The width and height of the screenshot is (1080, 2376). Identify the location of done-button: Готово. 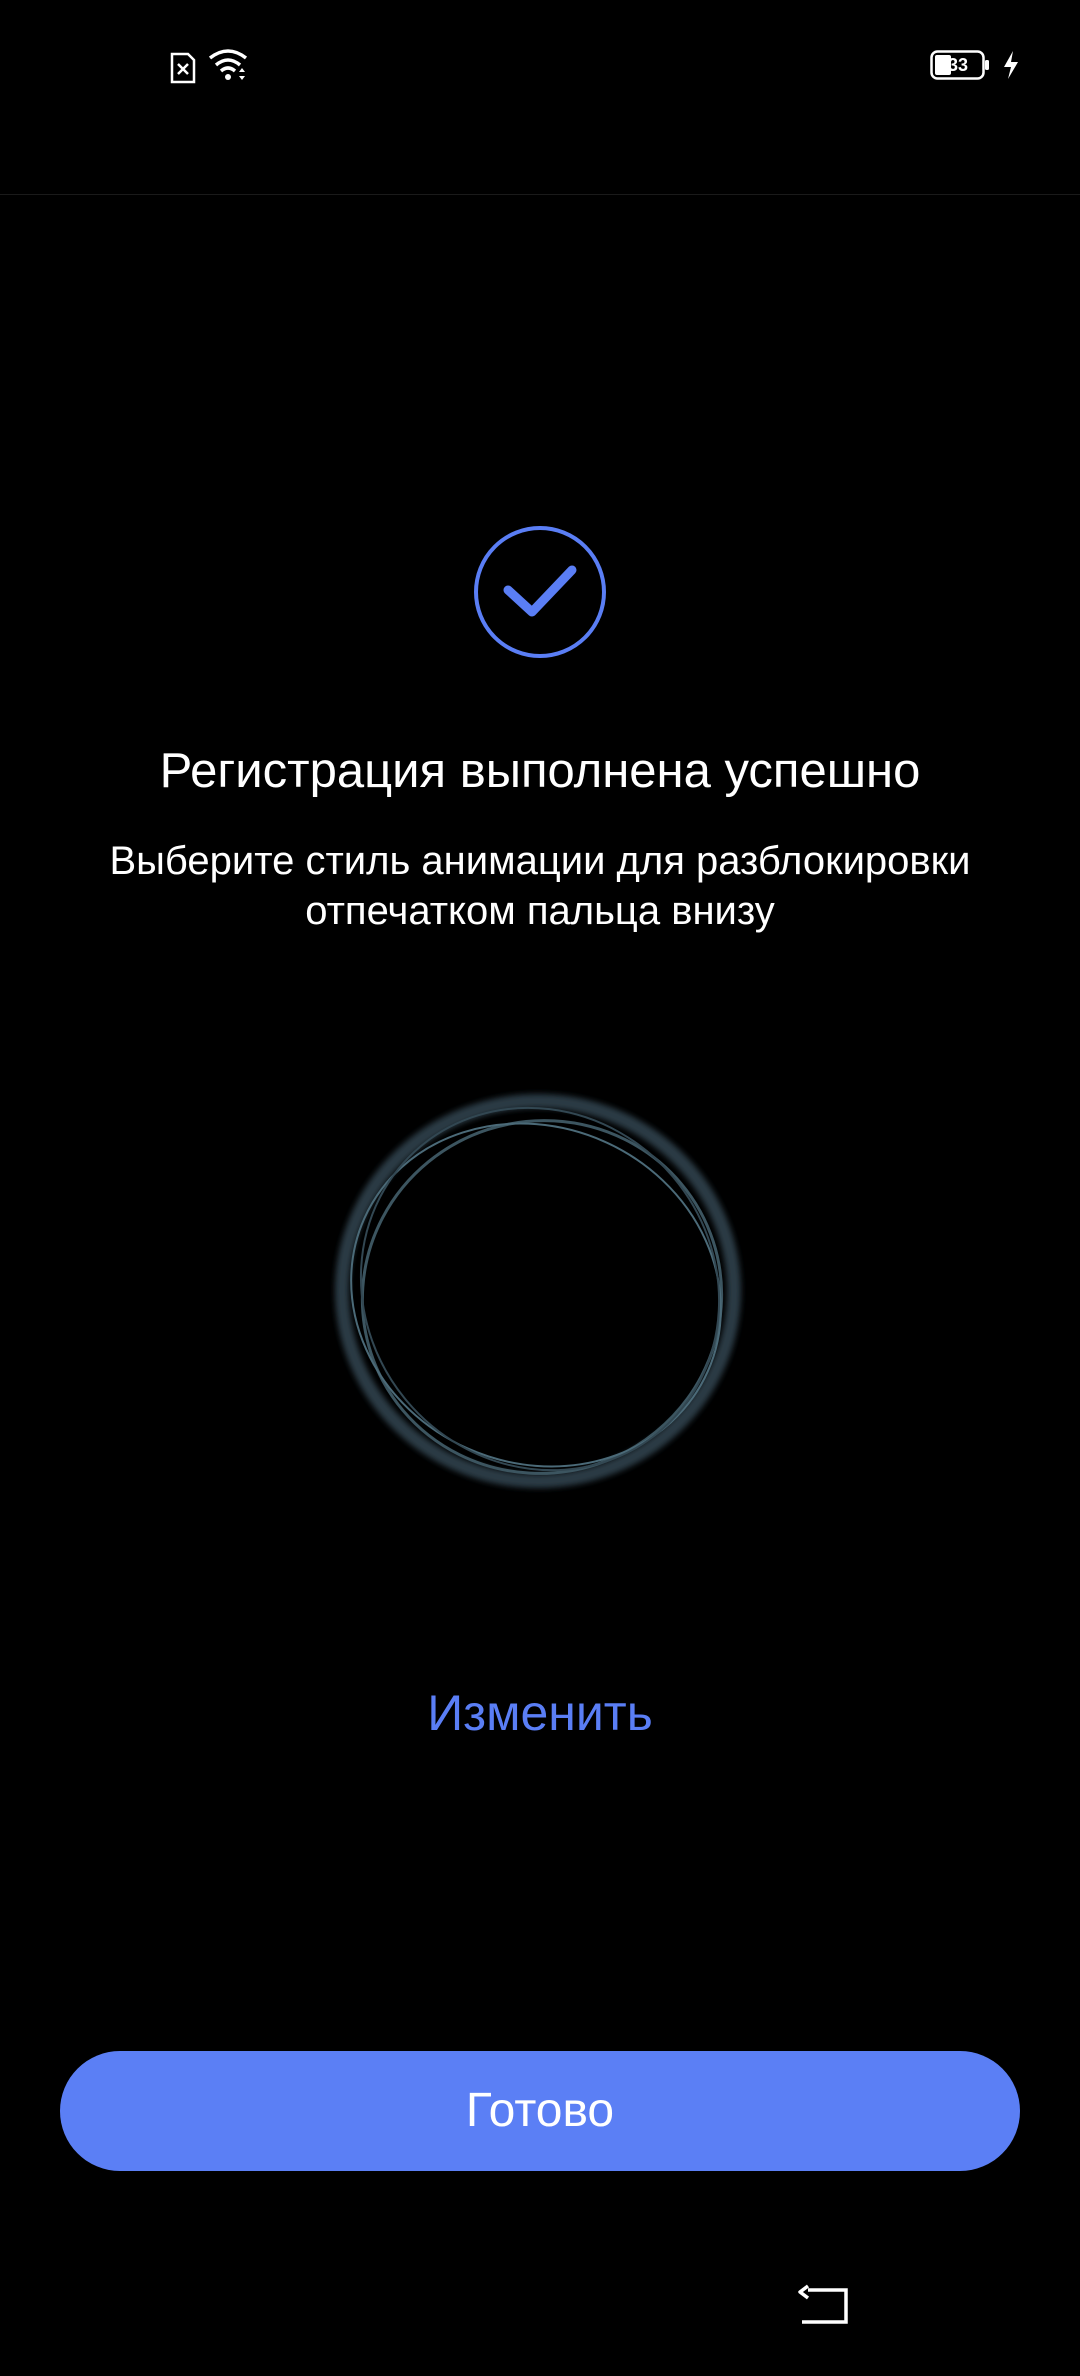
(540, 2111).